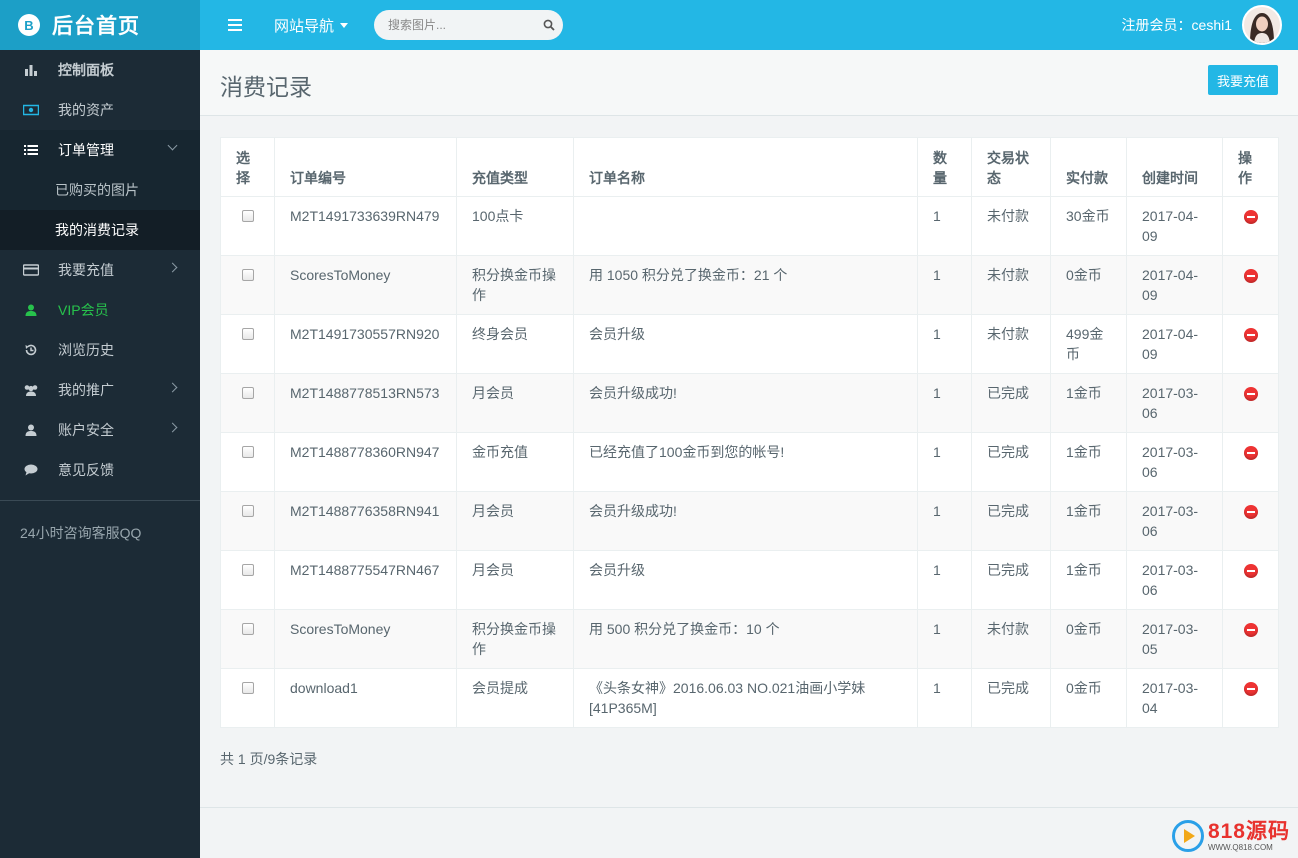 This screenshot has height=858, width=1298. I want to click on brand-logo-icon: B, so click(29, 25).